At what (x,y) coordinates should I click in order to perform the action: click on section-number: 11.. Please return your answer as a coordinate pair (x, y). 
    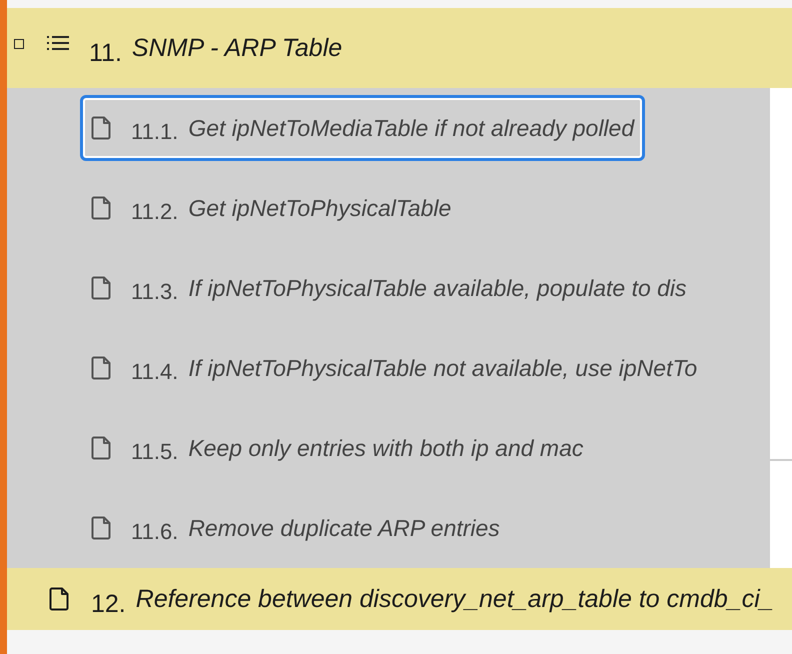
    Looking at the image, I should click on (105, 53).